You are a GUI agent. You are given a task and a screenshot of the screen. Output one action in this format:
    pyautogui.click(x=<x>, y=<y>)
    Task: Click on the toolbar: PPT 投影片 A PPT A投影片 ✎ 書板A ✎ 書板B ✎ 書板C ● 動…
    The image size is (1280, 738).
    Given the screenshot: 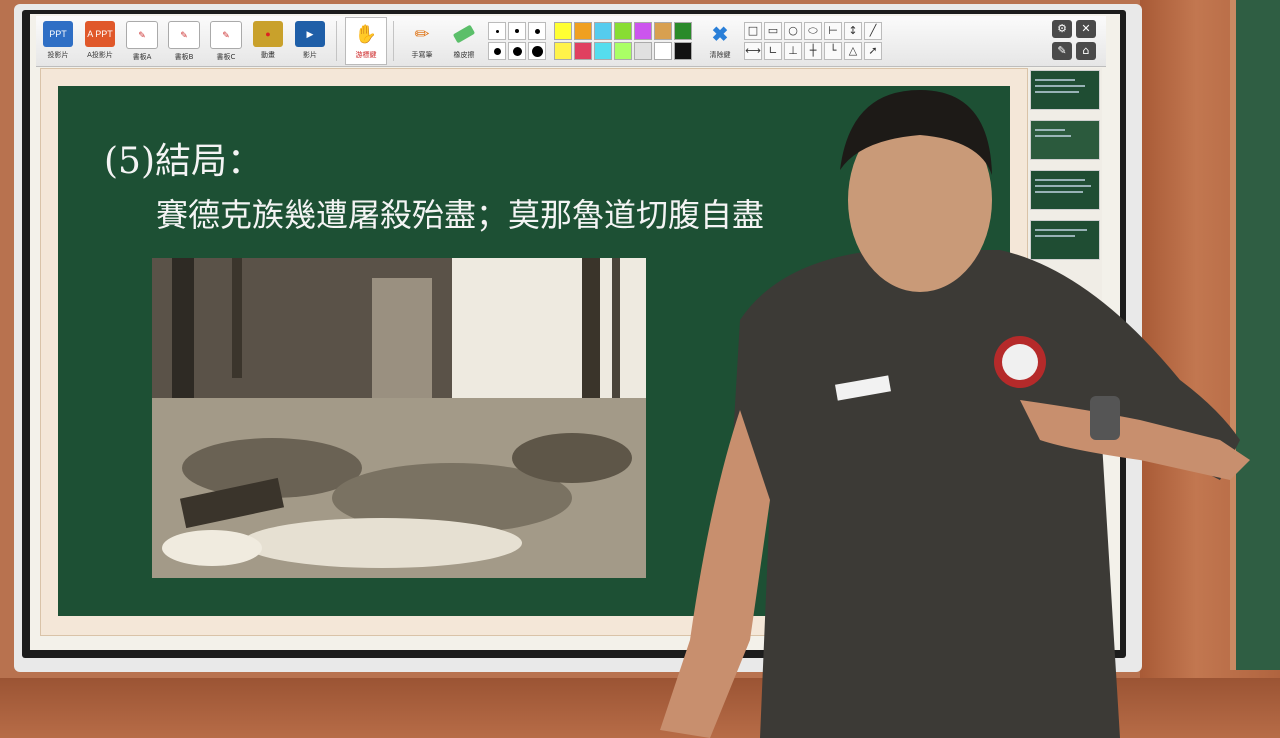 What is the action you would take?
    pyautogui.click(x=571, y=41)
    